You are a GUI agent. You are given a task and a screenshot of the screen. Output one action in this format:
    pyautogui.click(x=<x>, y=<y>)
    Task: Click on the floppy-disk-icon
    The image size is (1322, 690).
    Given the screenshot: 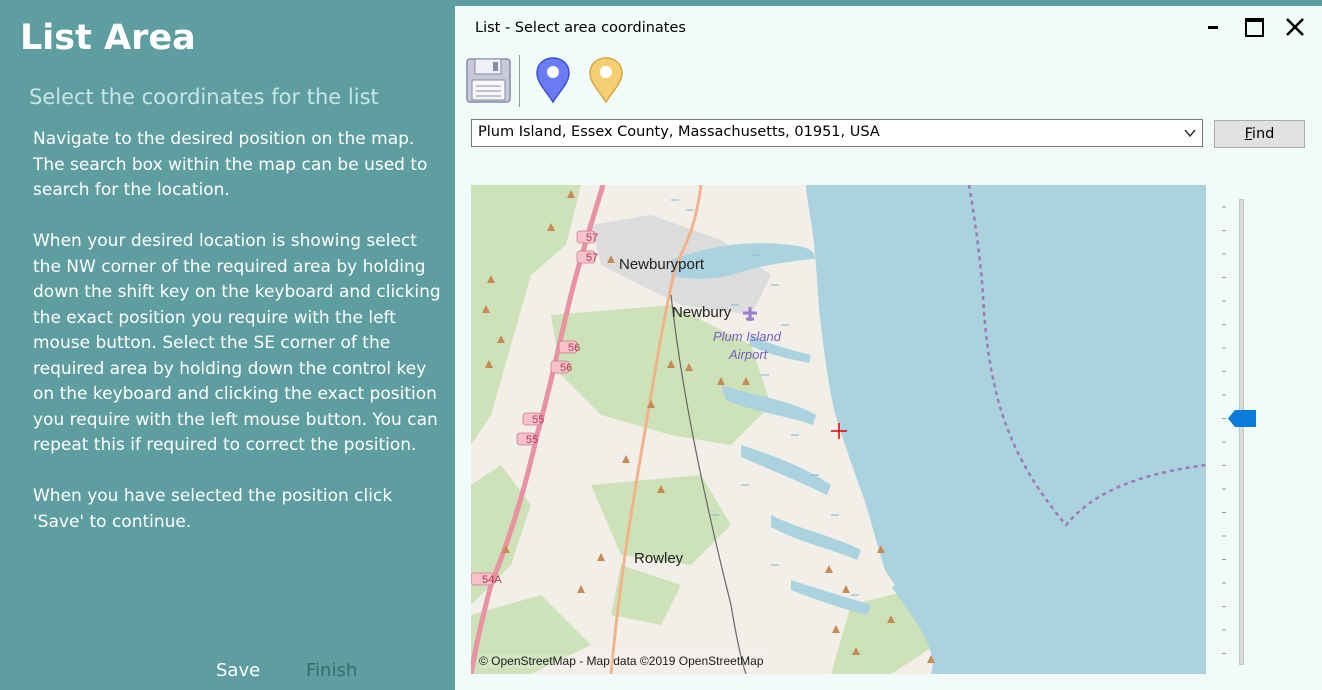 What is the action you would take?
    pyautogui.click(x=488, y=80)
    